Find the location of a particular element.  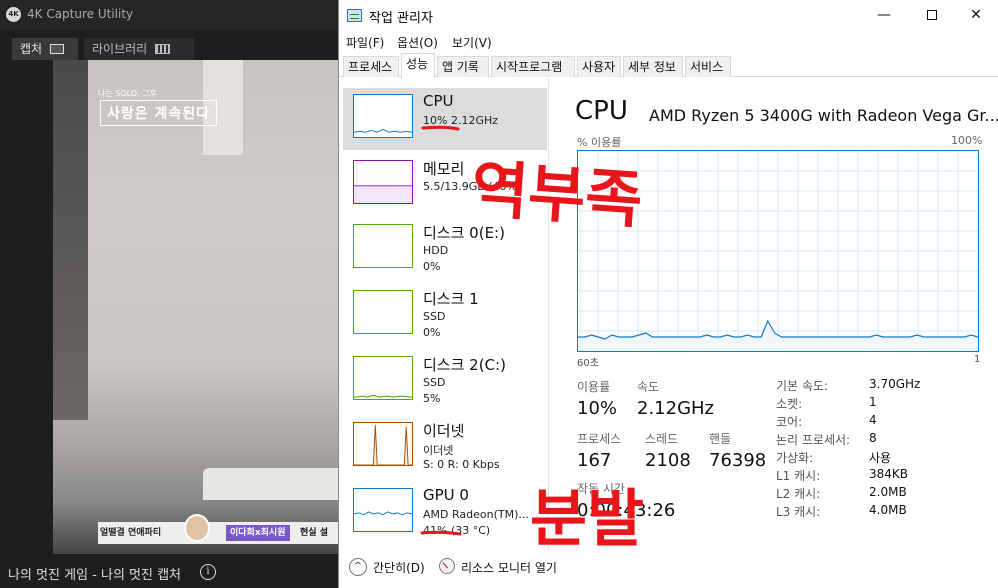

detail-key: 코어: is located at coordinates (789, 422).